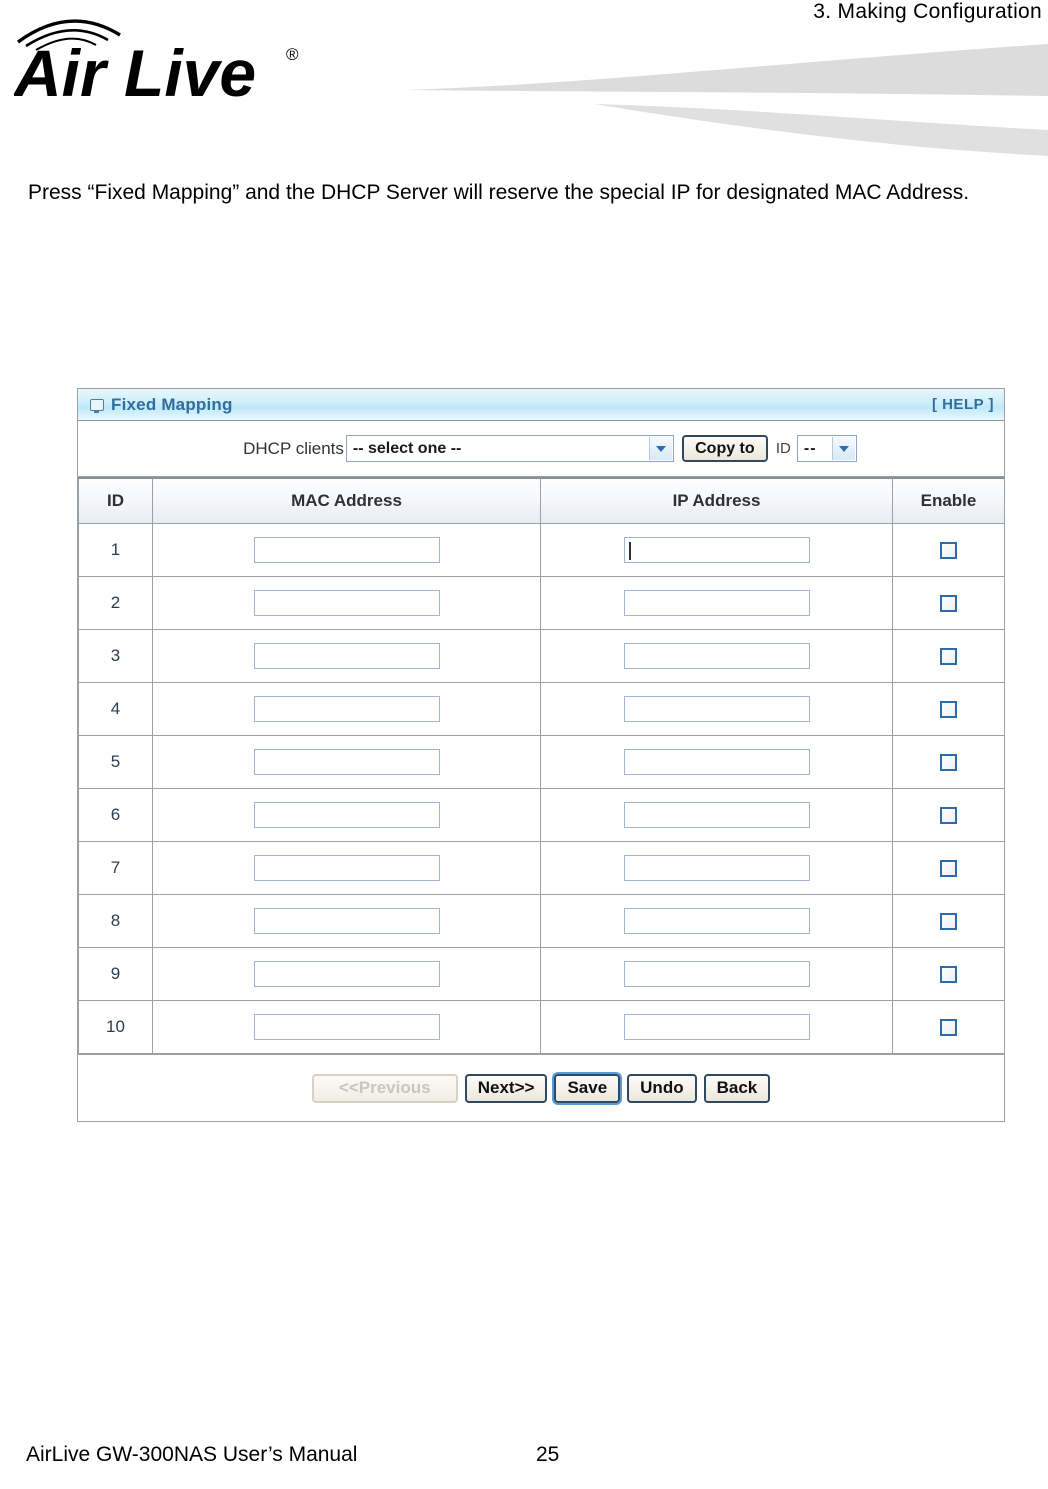  I want to click on header-decoration-swoosh, so click(714, 99).